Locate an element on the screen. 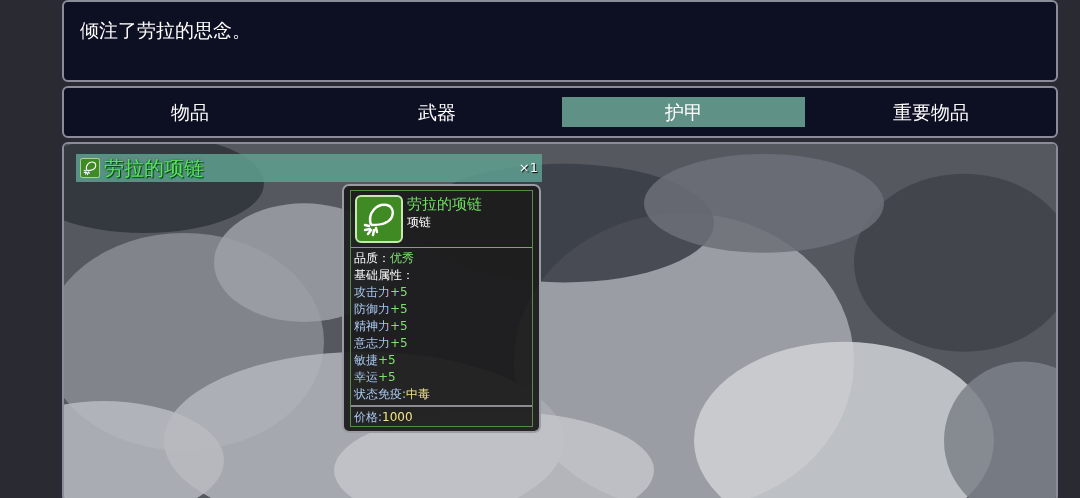 The width and height of the screenshot is (1080, 498). stat-text: 攻击力+5 is located at coordinates (381, 292).